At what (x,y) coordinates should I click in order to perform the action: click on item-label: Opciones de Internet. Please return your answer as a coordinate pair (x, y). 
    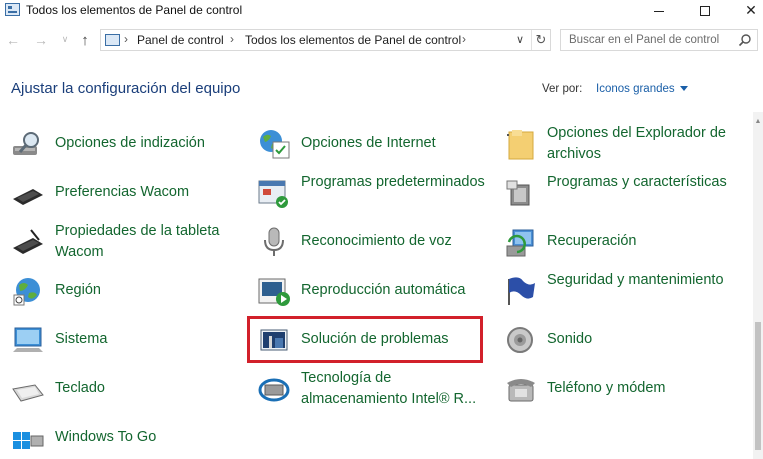
    Looking at the image, I should click on (368, 143).